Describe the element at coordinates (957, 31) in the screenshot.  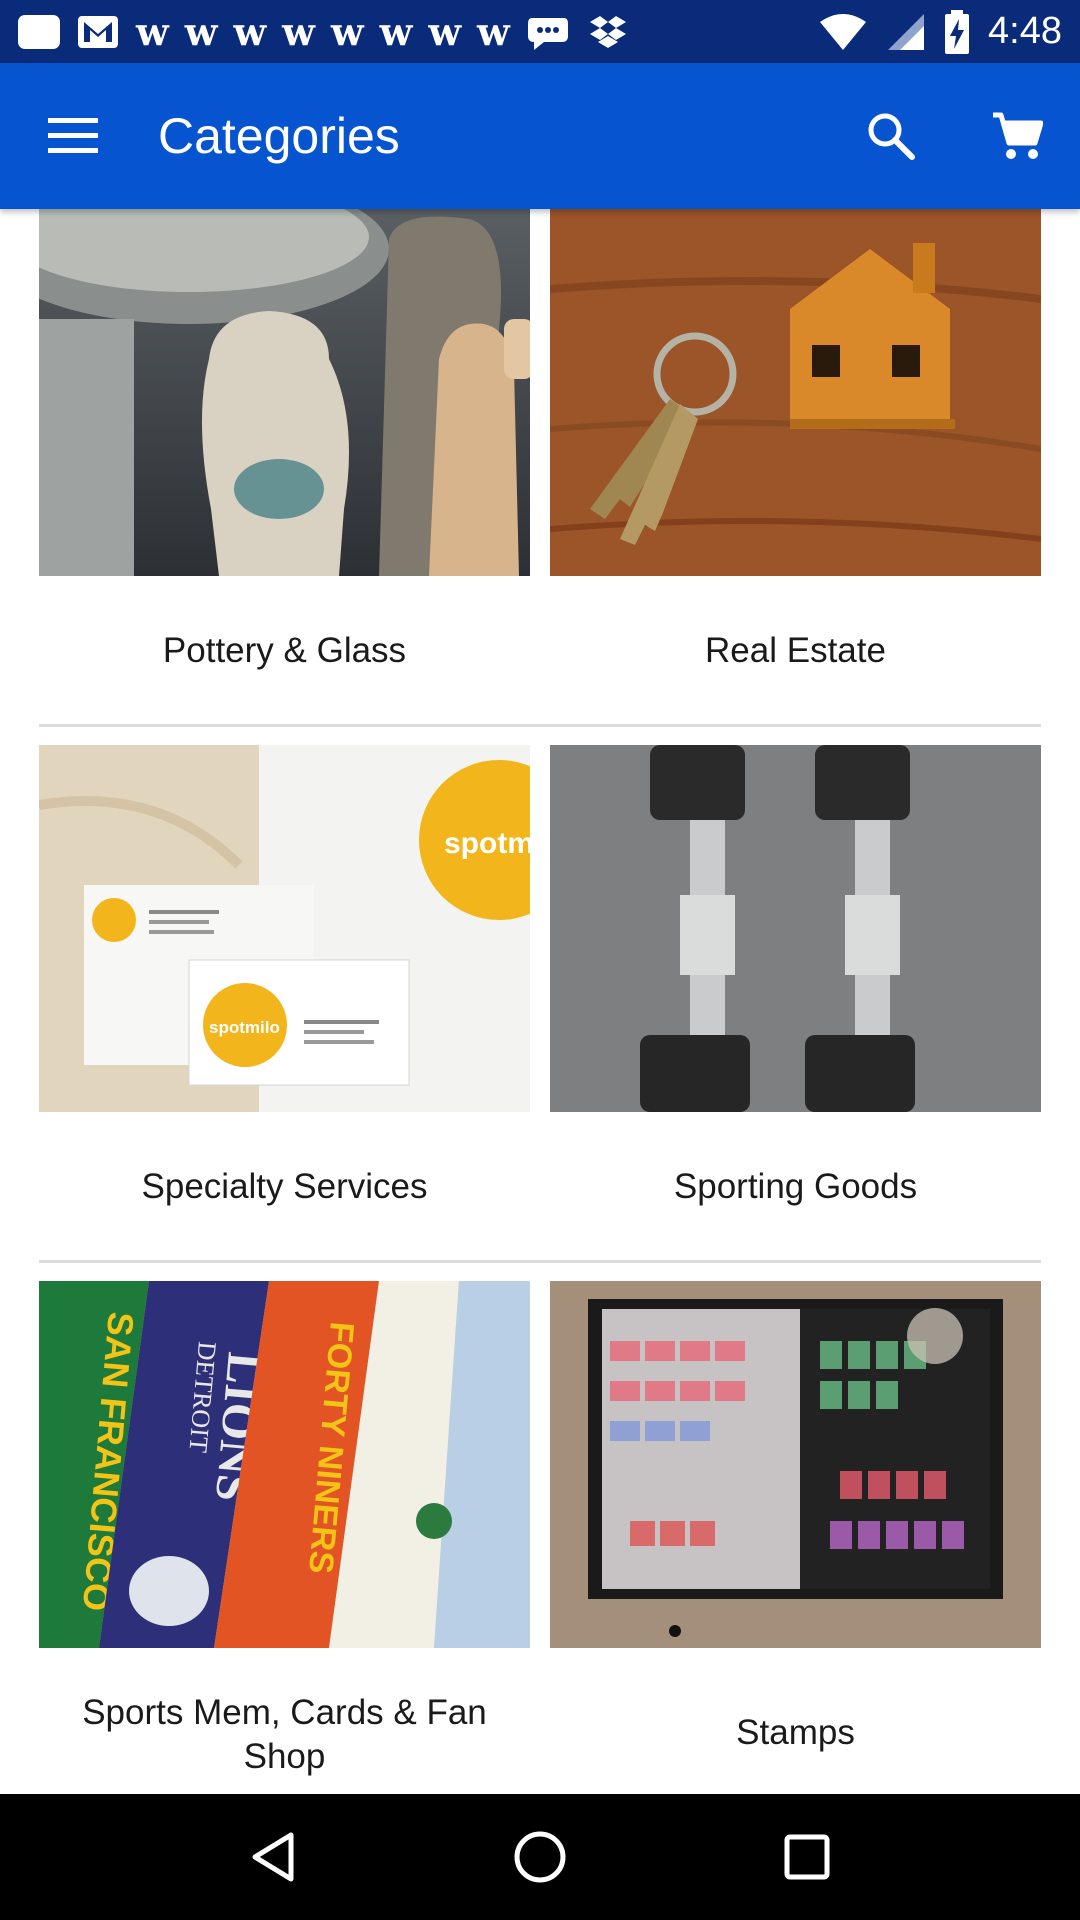
I see `battery-charging-icon` at that location.